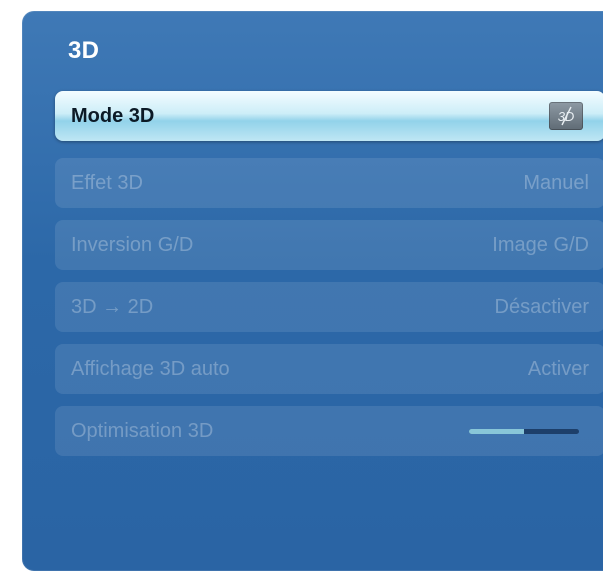 This screenshot has width=603, height=571. What do you see at coordinates (112, 307) in the screenshot?
I see `menu-item-label: 3D → 2D` at bounding box center [112, 307].